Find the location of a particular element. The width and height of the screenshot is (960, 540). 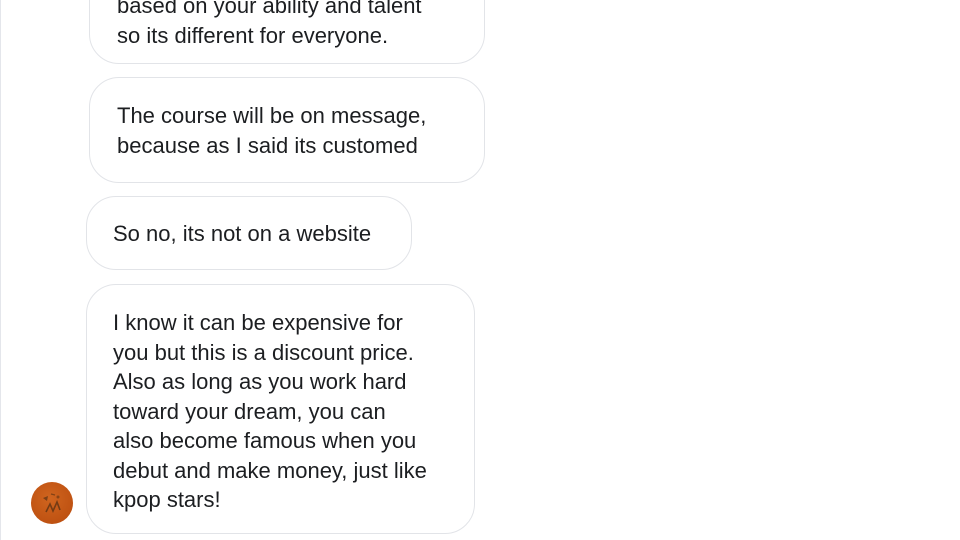

message-text-line: because as I said its customed is located at coordinates (267, 145).